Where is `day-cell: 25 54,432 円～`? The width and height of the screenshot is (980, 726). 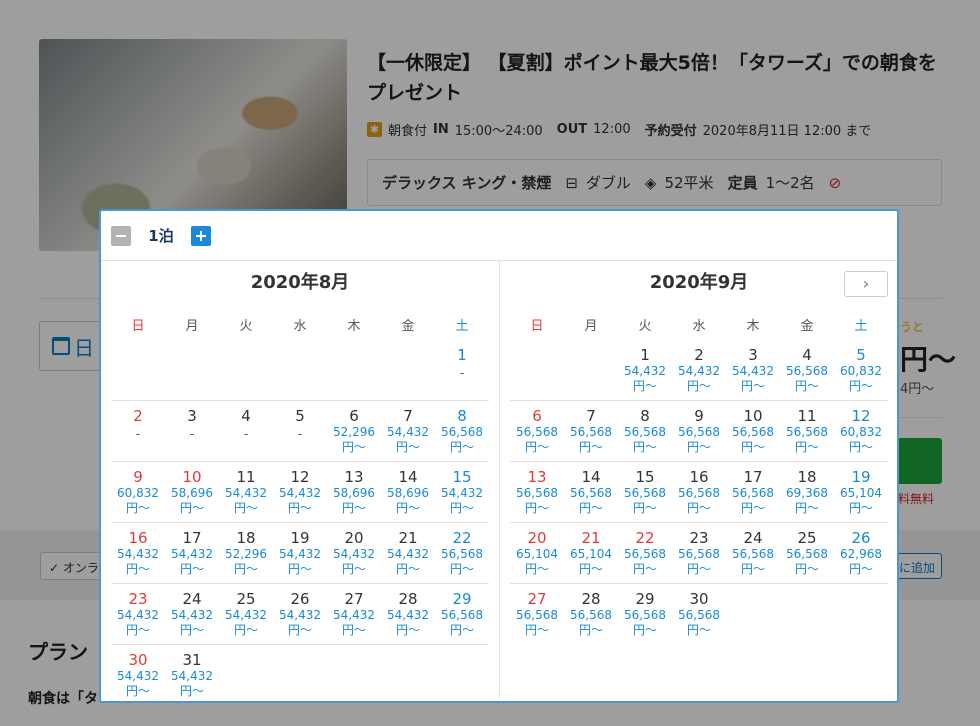
day-cell: 25 54,432 円～ is located at coordinates (246, 614).